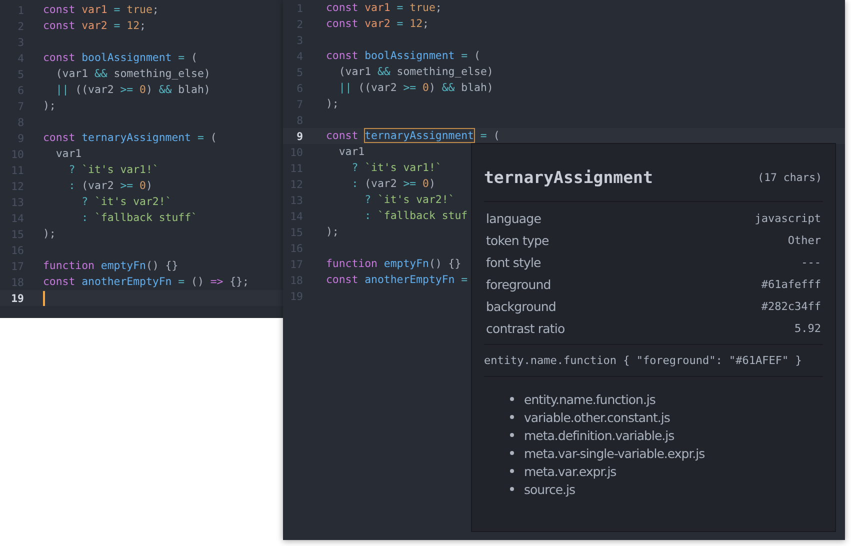  I want to click on char-count: (17 chars), so click(790, 177).